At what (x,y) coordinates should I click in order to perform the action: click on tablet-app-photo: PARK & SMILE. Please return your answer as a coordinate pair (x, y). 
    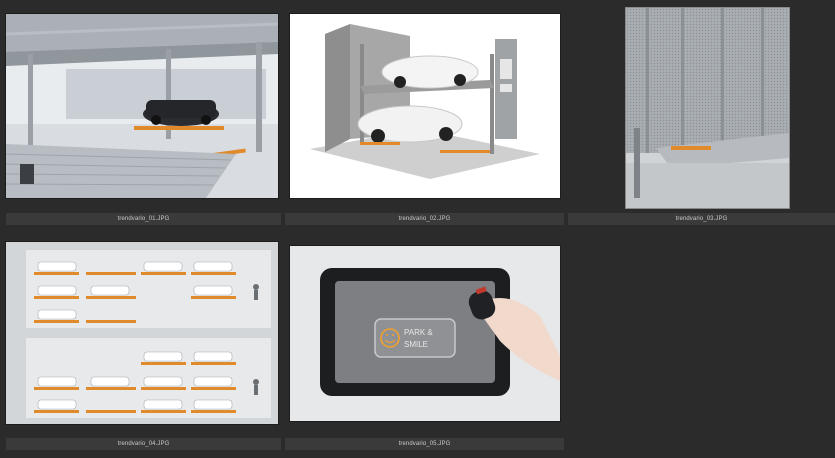
    Looking at the image, I should click on (425, 333).